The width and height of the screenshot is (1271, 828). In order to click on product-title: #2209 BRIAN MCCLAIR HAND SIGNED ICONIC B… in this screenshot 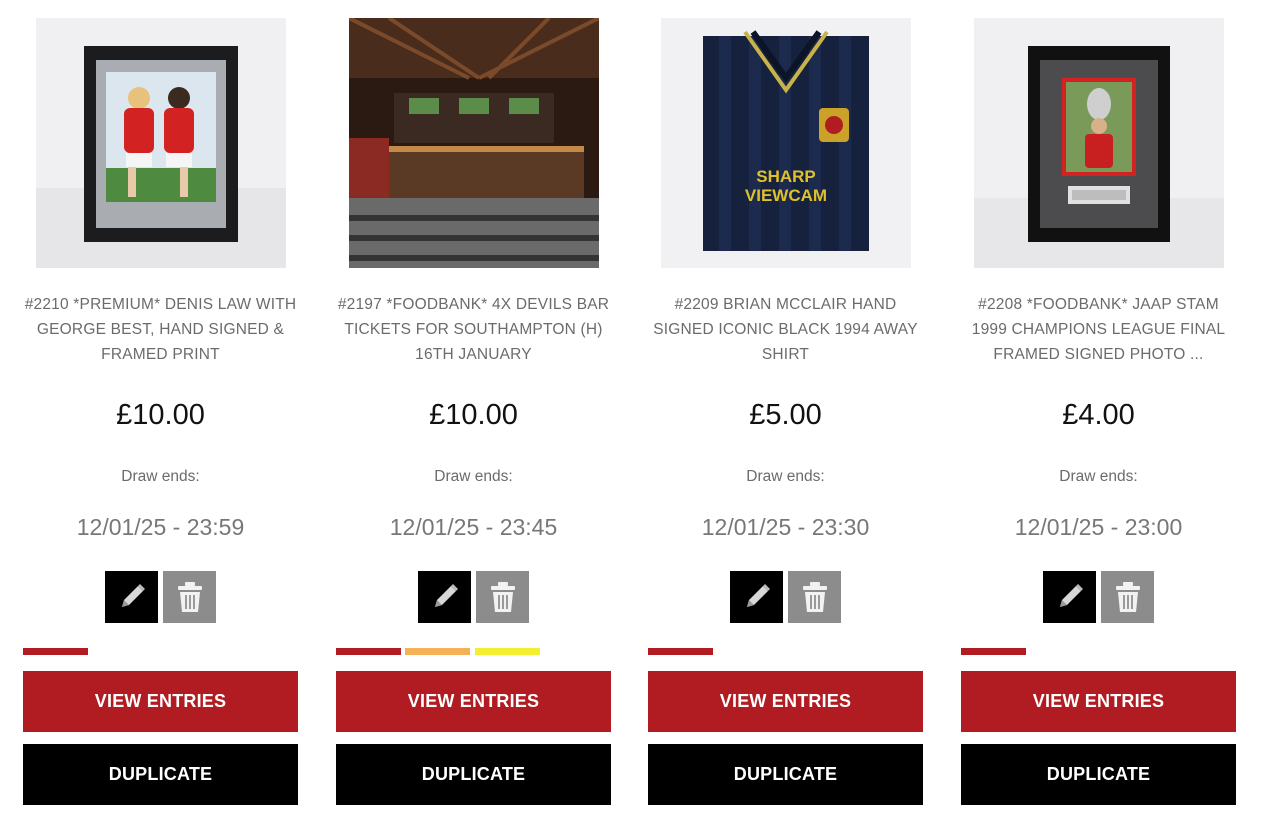, I will do `click(785, 329)`.